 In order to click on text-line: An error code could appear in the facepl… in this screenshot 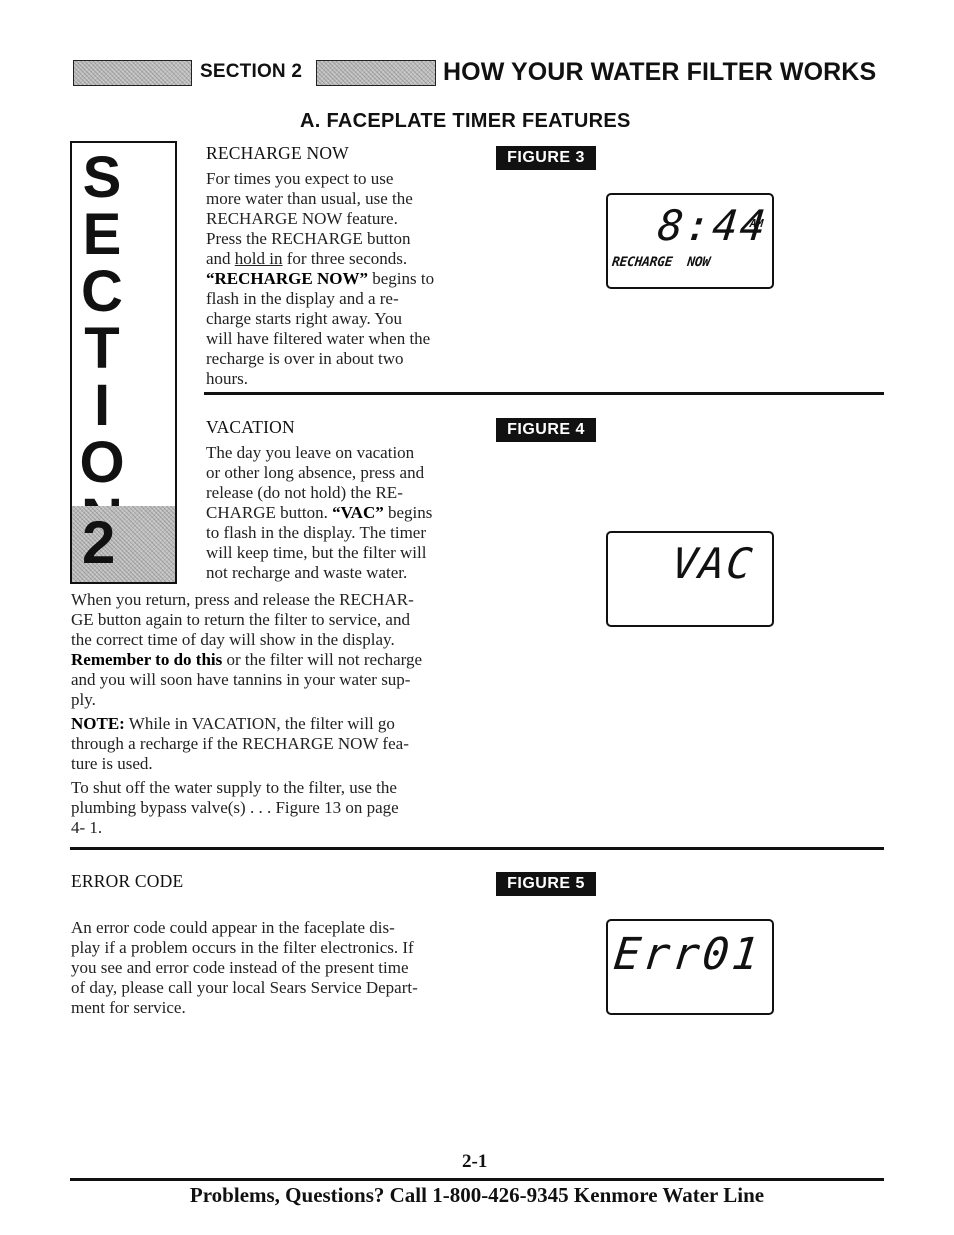, I will do `click(233, 927)`.